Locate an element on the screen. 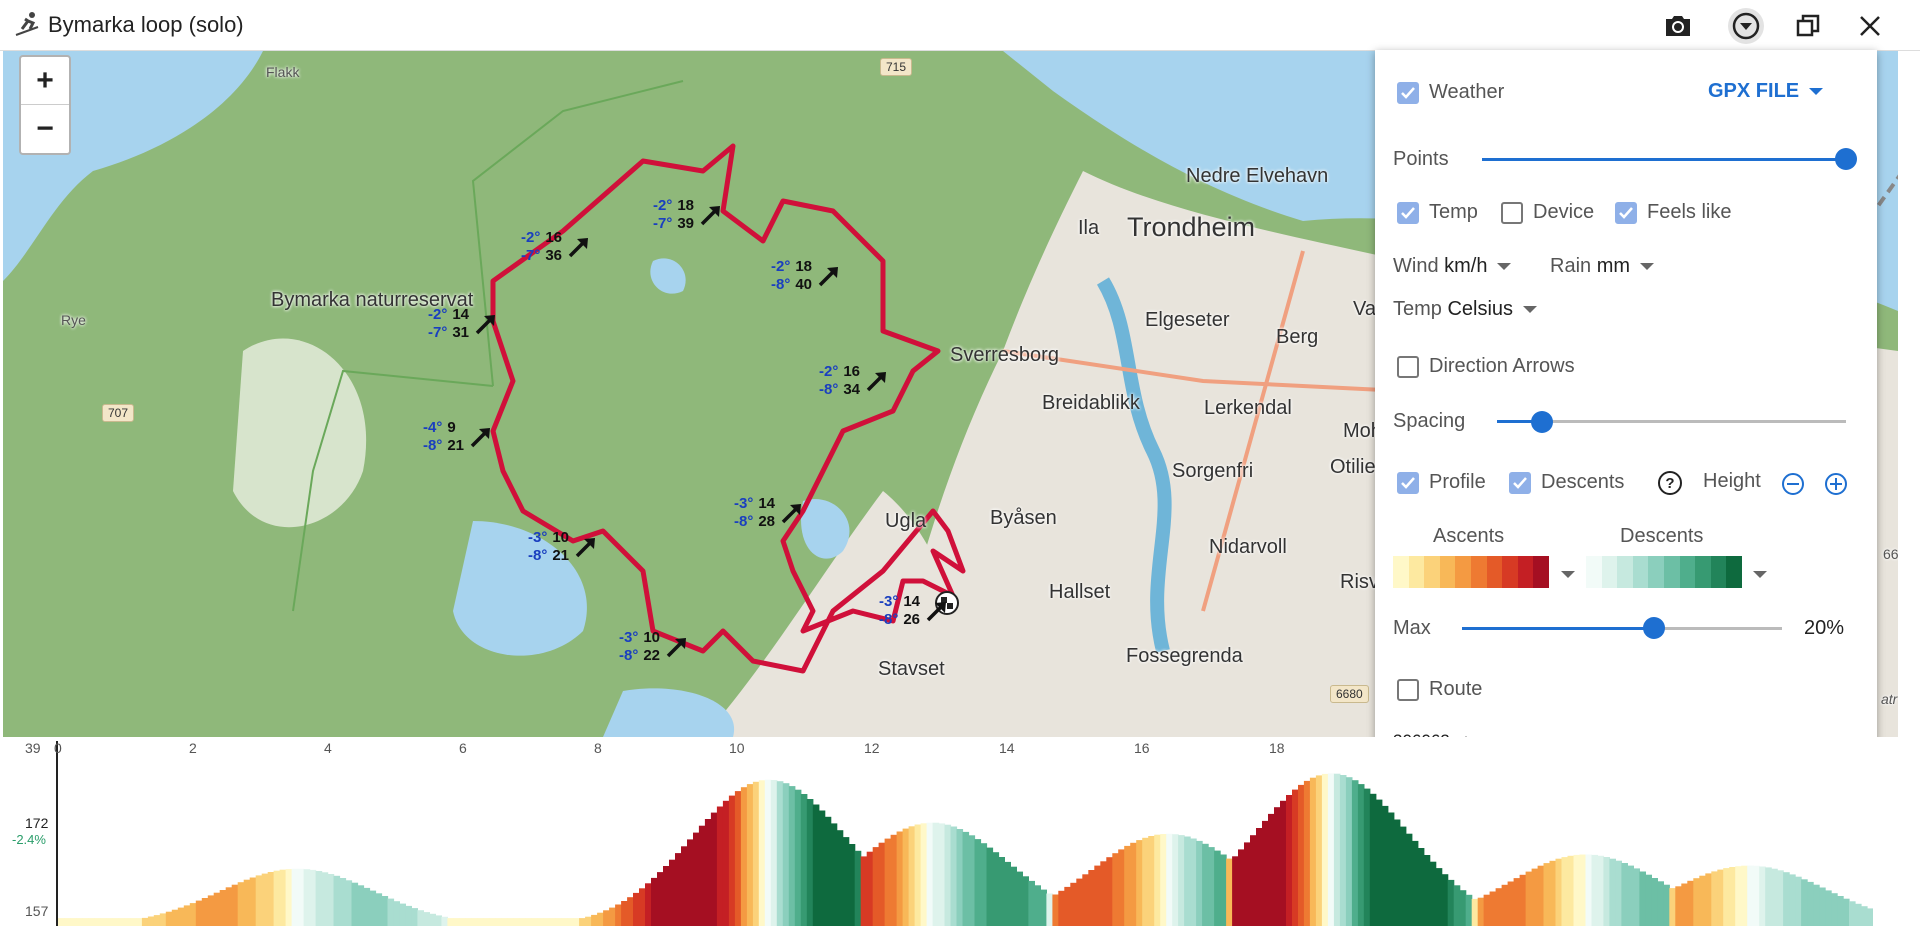  source-dropdown: GPX FILE is located at coordinates (1766, 91).